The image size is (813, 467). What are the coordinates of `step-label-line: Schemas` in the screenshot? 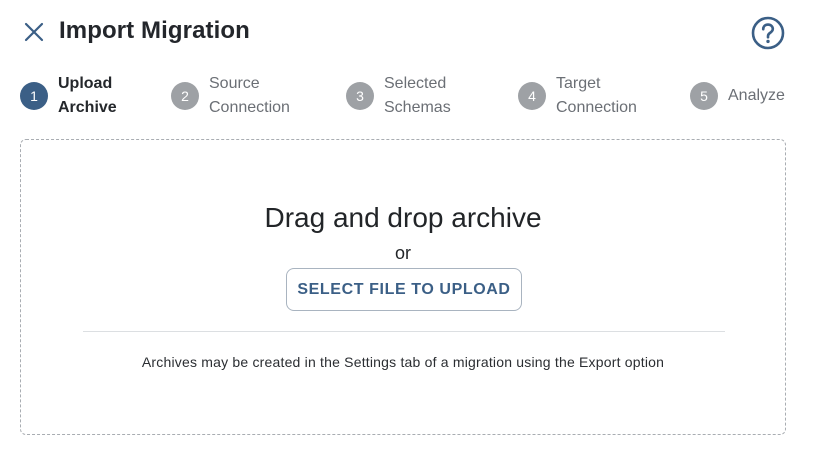 It's located at (417, 107).